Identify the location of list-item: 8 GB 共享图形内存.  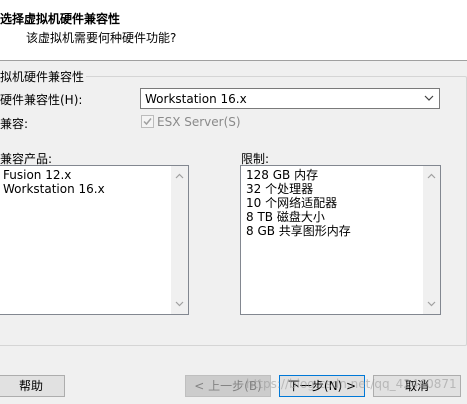
(298, 231).